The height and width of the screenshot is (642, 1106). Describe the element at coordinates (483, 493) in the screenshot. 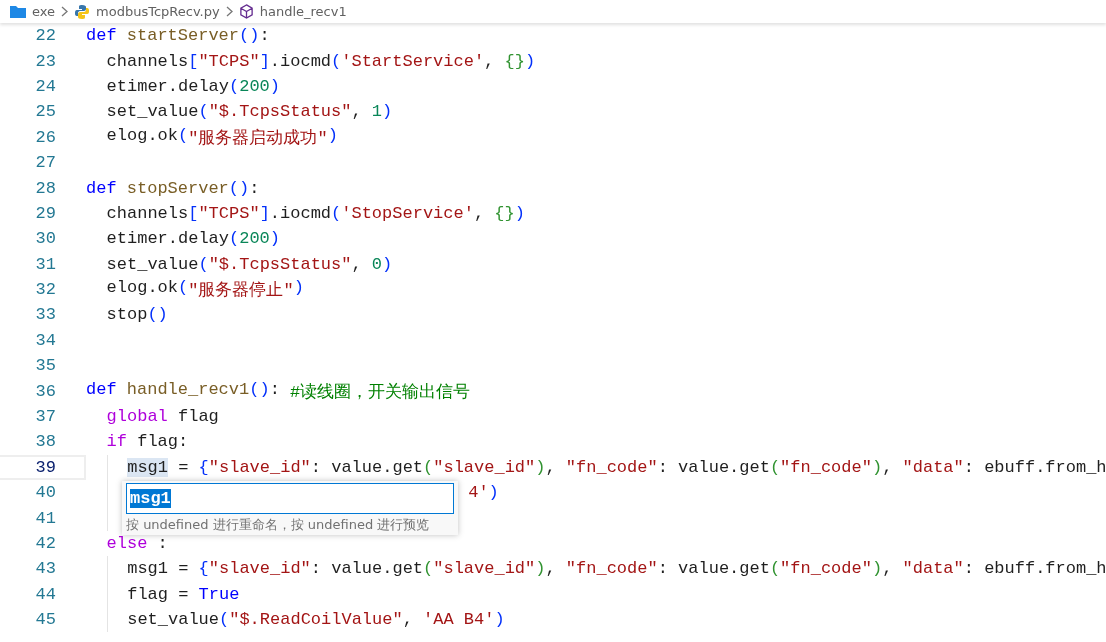

I see `code-line: 4')` at that location.